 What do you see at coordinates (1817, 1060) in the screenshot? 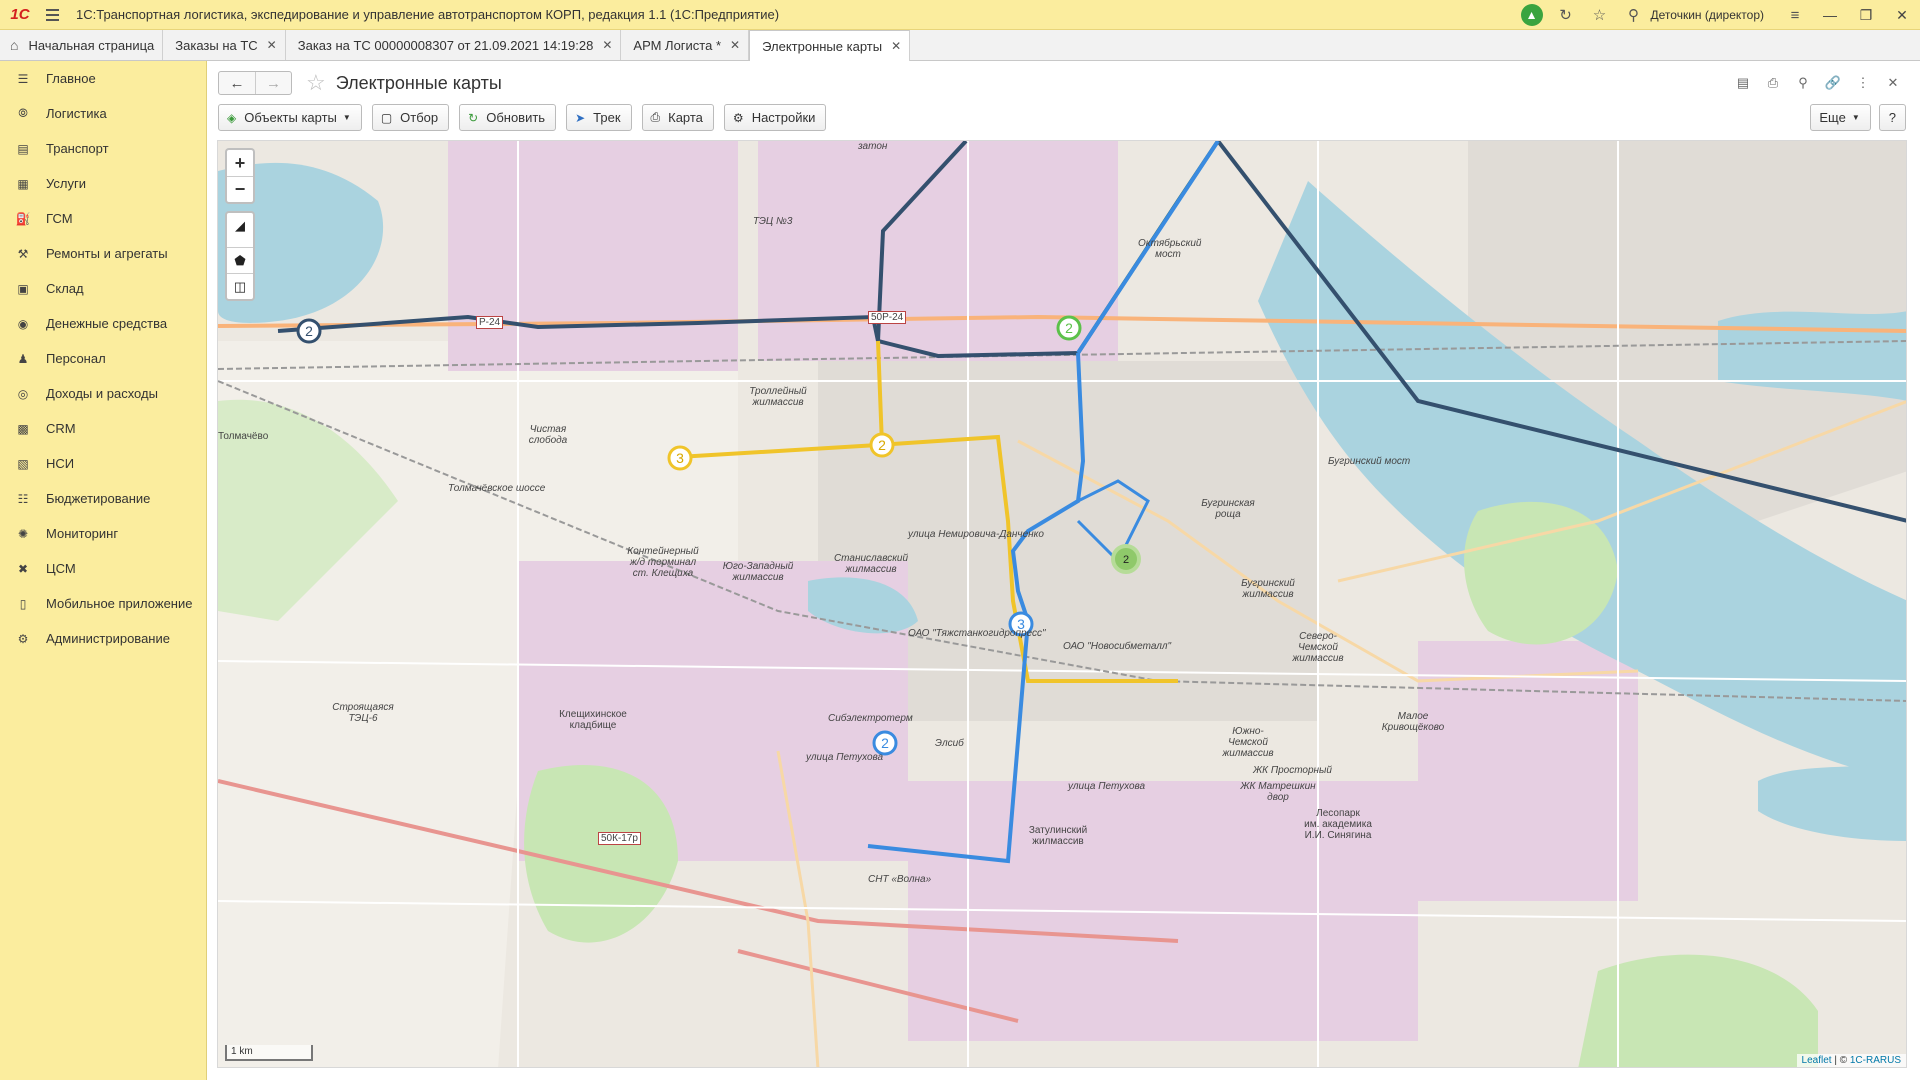
I see `leaflet-link: Leaflet` at bounding box center [1817, 1060].